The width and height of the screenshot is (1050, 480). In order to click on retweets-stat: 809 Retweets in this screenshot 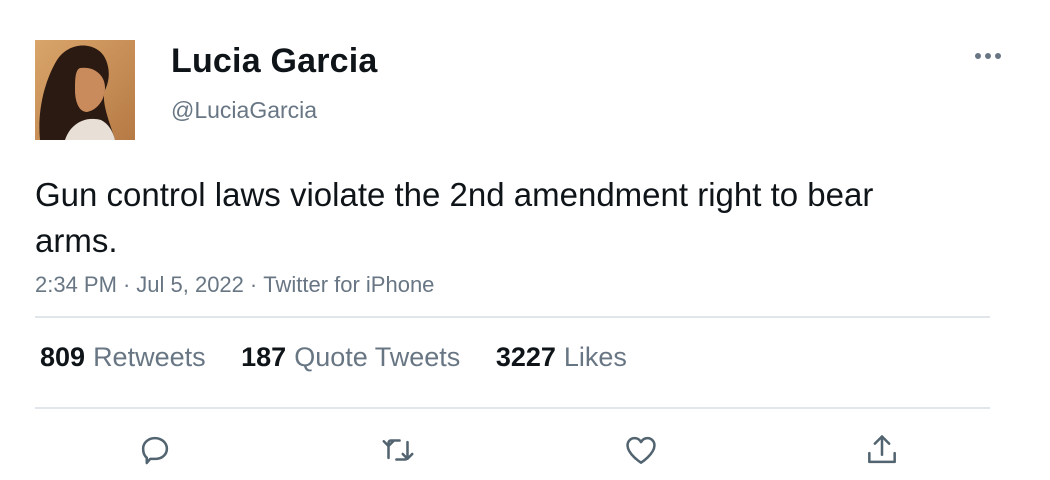, I will do `click(123, 357)`.